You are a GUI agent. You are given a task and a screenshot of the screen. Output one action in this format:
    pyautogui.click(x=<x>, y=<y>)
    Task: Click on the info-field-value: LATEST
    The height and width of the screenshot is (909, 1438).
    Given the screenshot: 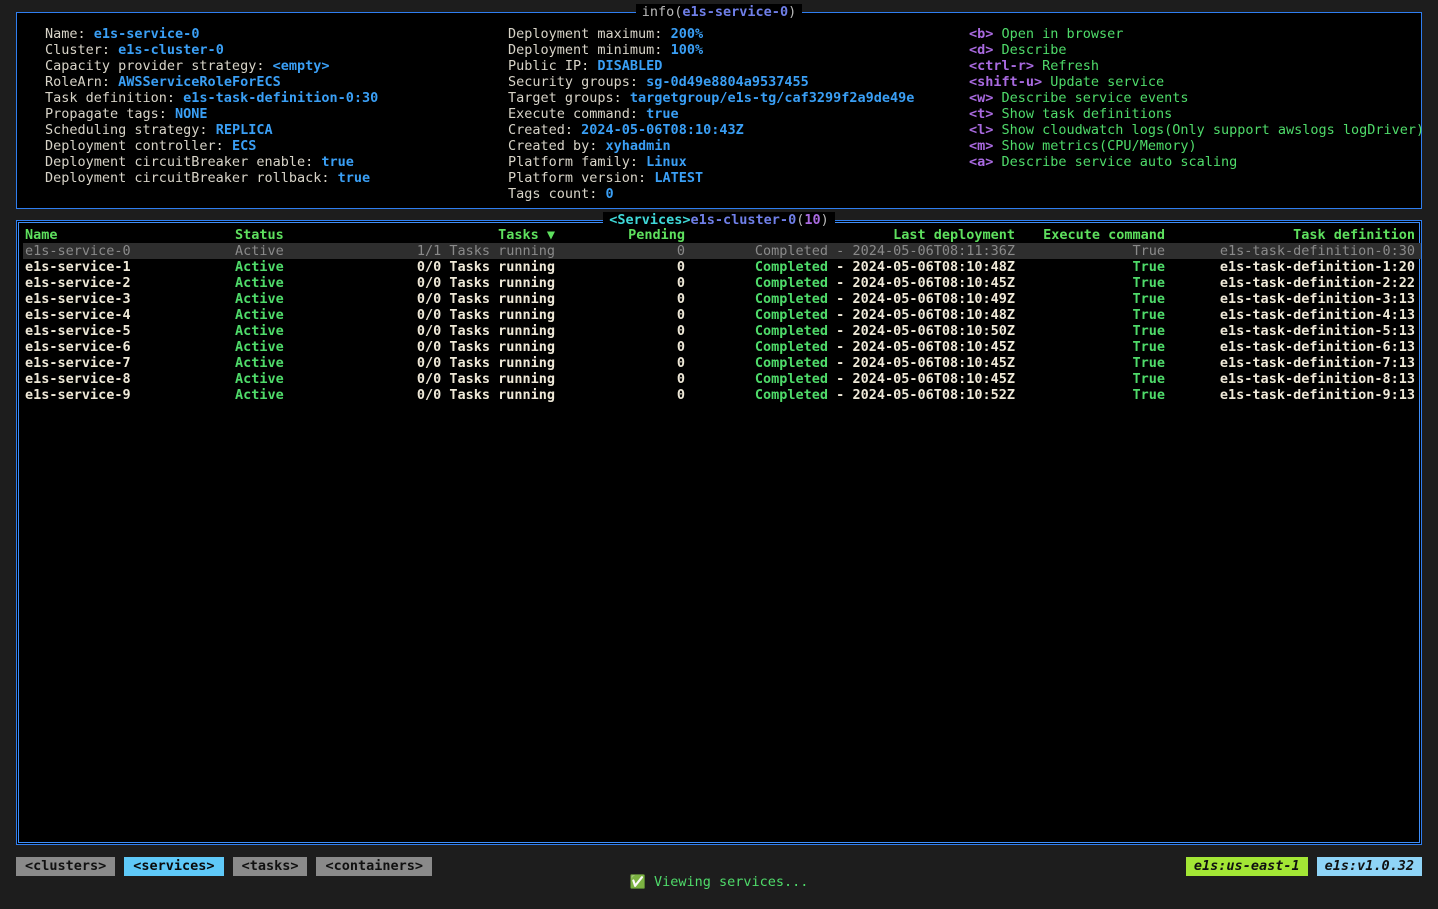 What is the action you would take?
    pyautogui.click(x=679, y=178)
    